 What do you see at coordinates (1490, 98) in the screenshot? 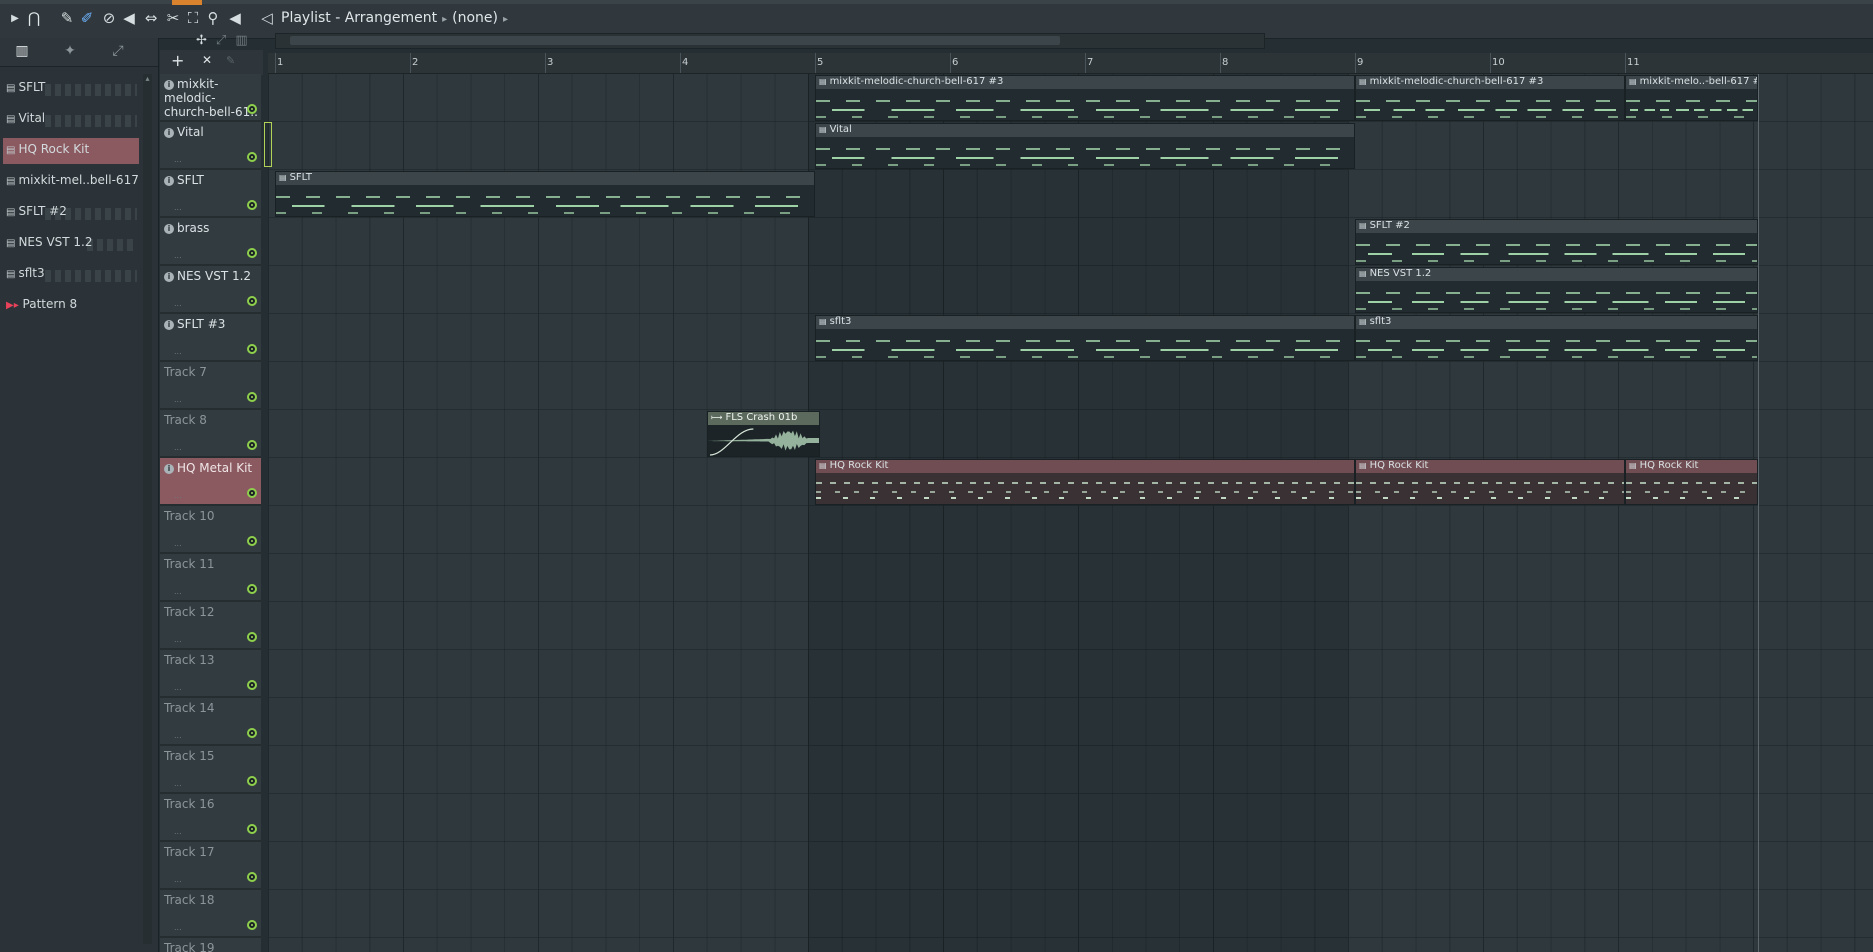
I see `pattern-clip: ▤ mixkit-melodic-church-bell-617 #3` at bounding box center [1490, 98].